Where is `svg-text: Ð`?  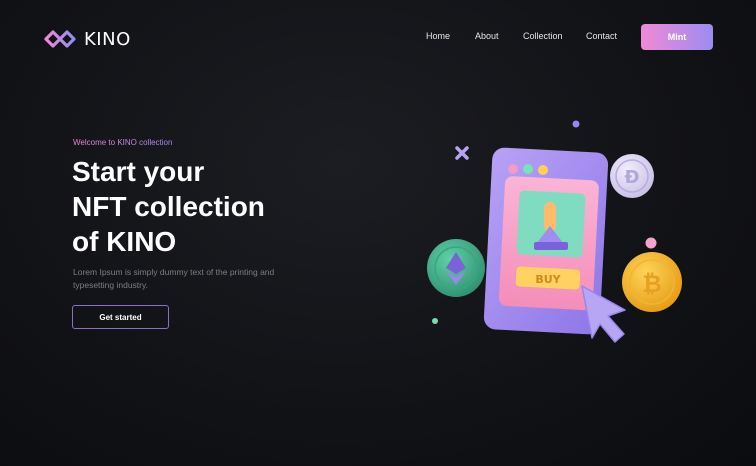 svg-text: Ð is located at coordinates (631, 177).